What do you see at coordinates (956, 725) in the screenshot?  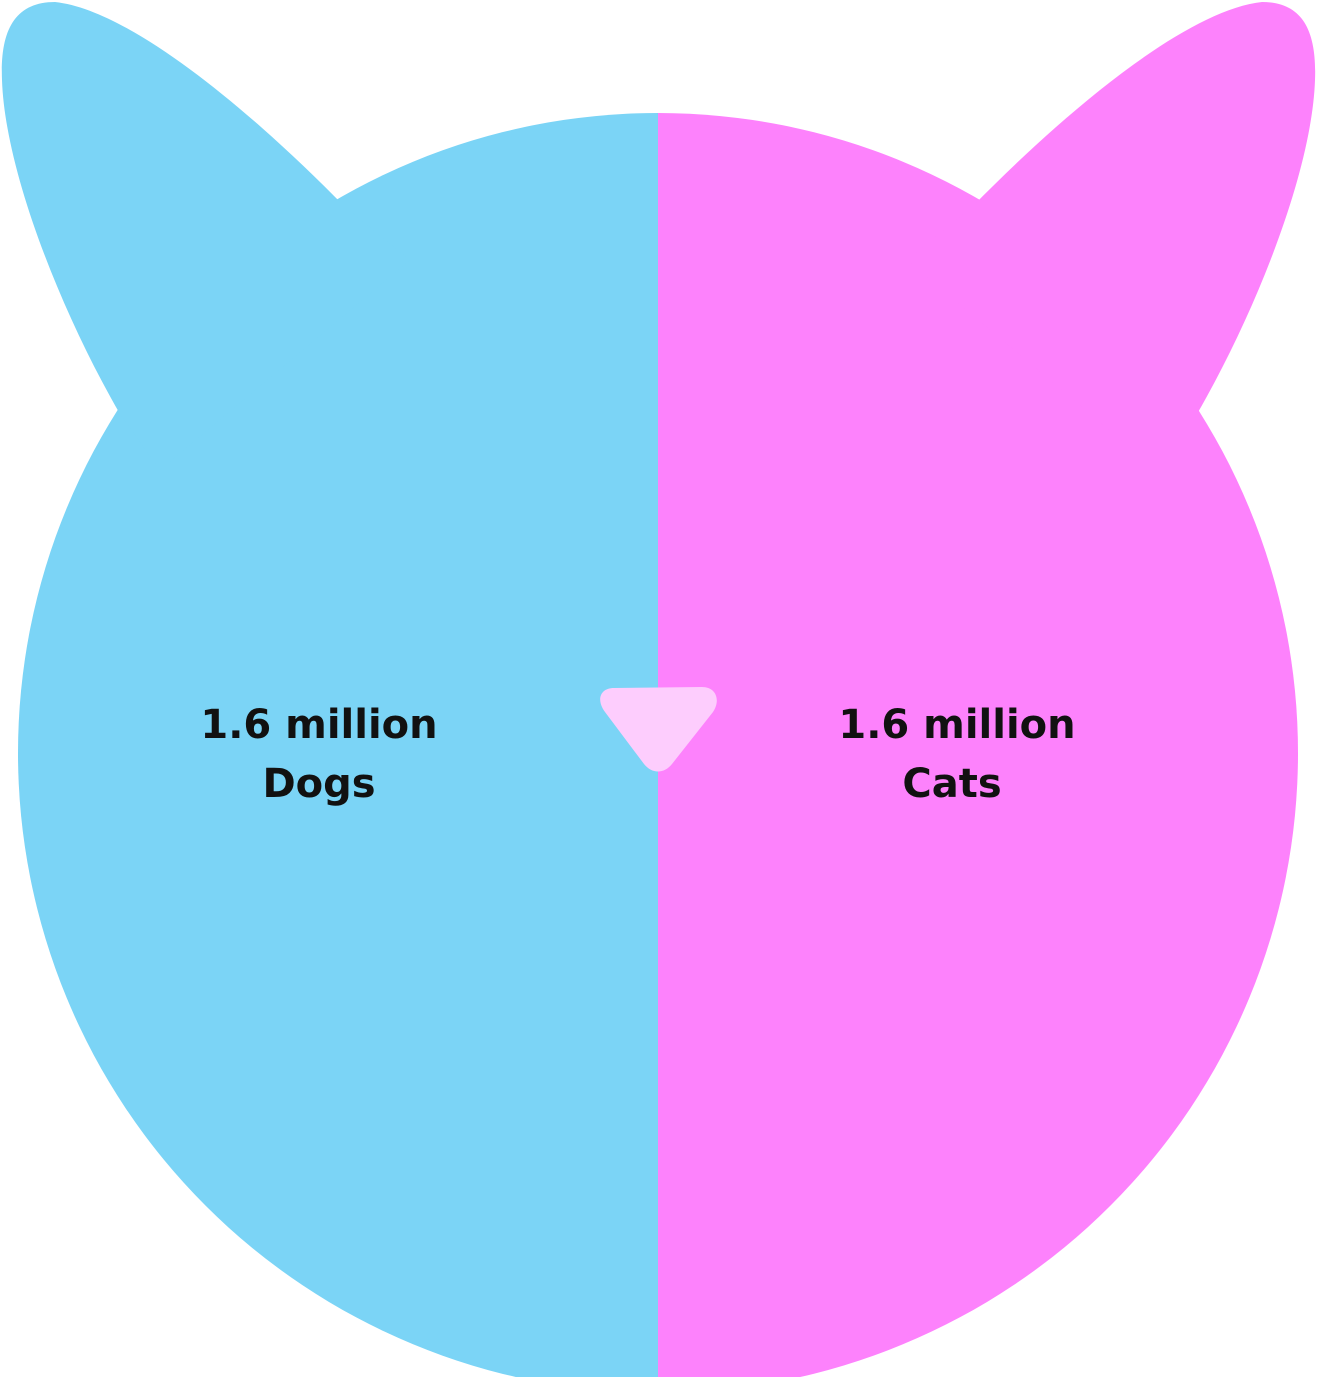 I see `slice-cats-value-label: 1.6 million` at bounding box center [956, 725].